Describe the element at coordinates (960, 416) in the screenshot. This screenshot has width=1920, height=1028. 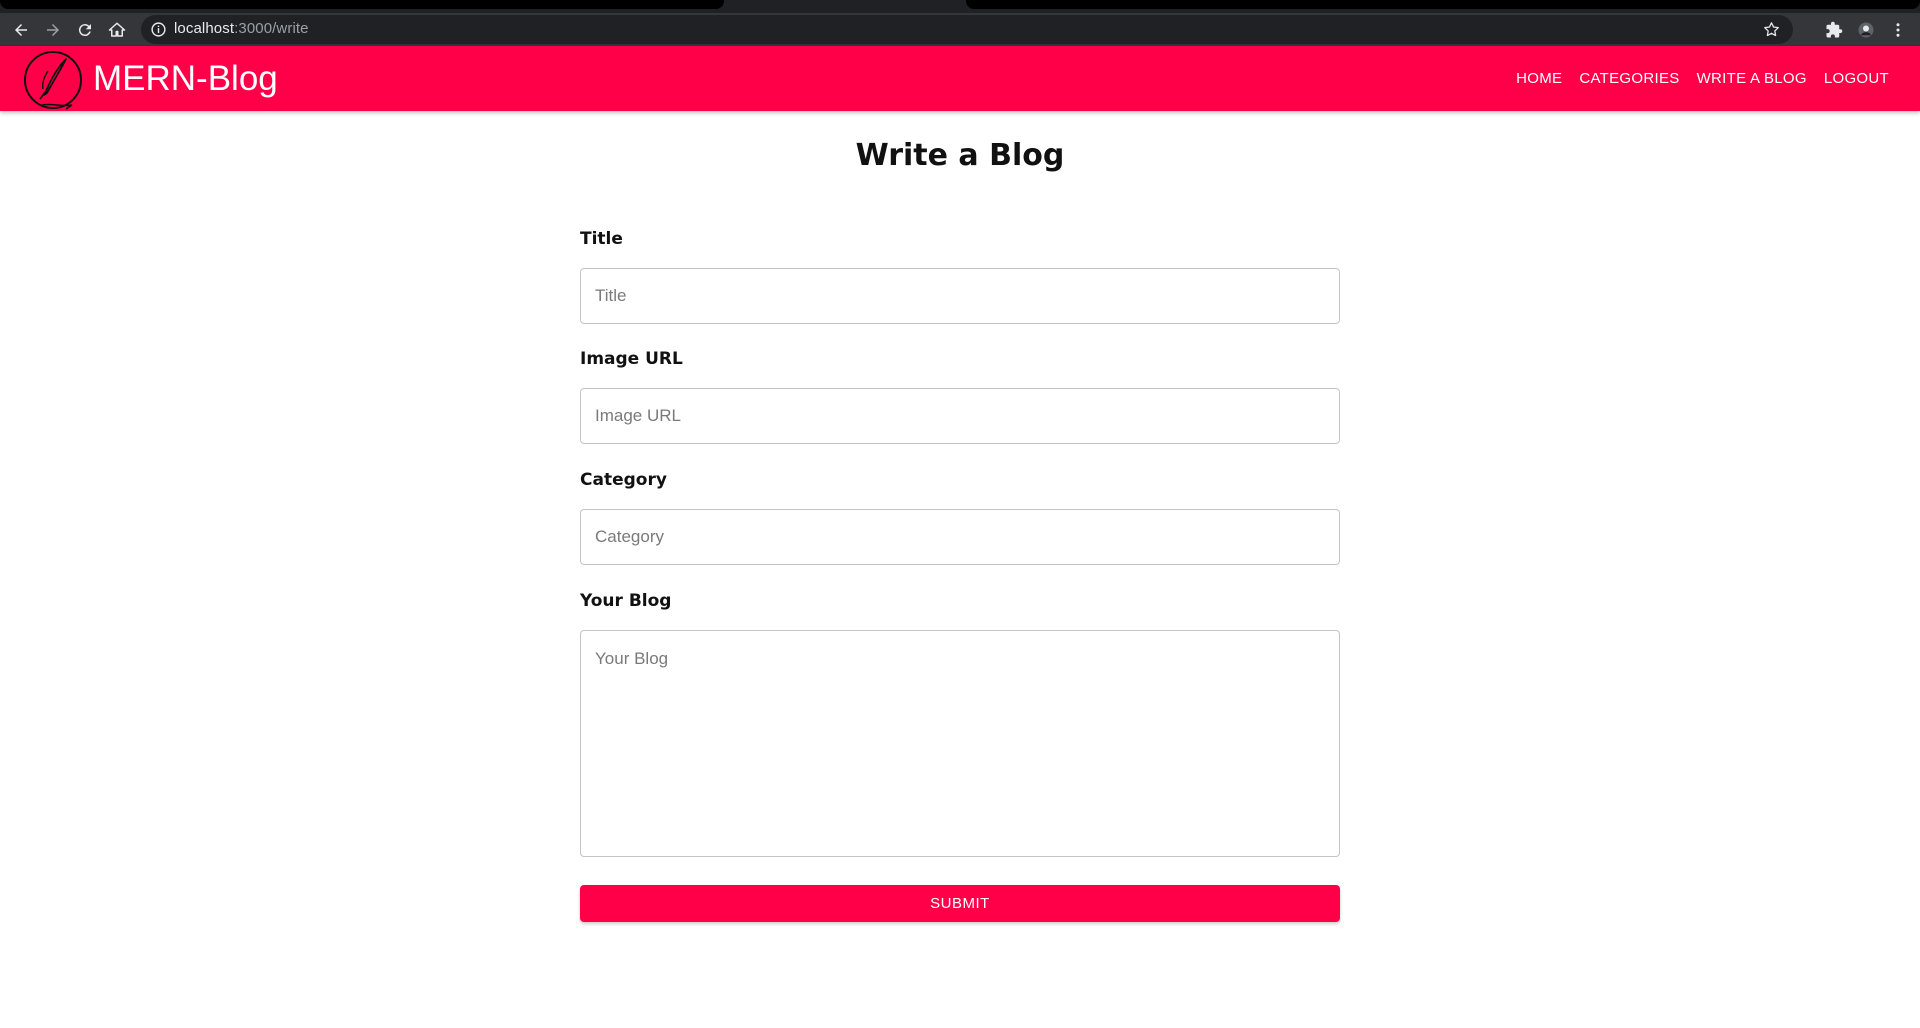
I see `image-url-input` at that location.